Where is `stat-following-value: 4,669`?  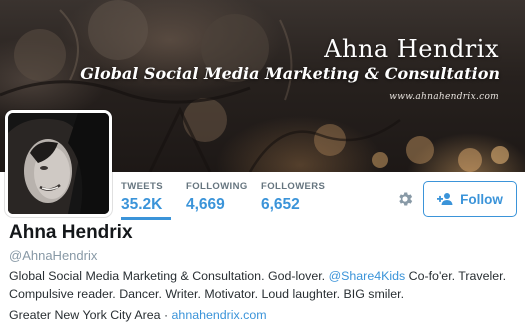
stat-following-value: 4,669 is located at coordinates (205, 204).